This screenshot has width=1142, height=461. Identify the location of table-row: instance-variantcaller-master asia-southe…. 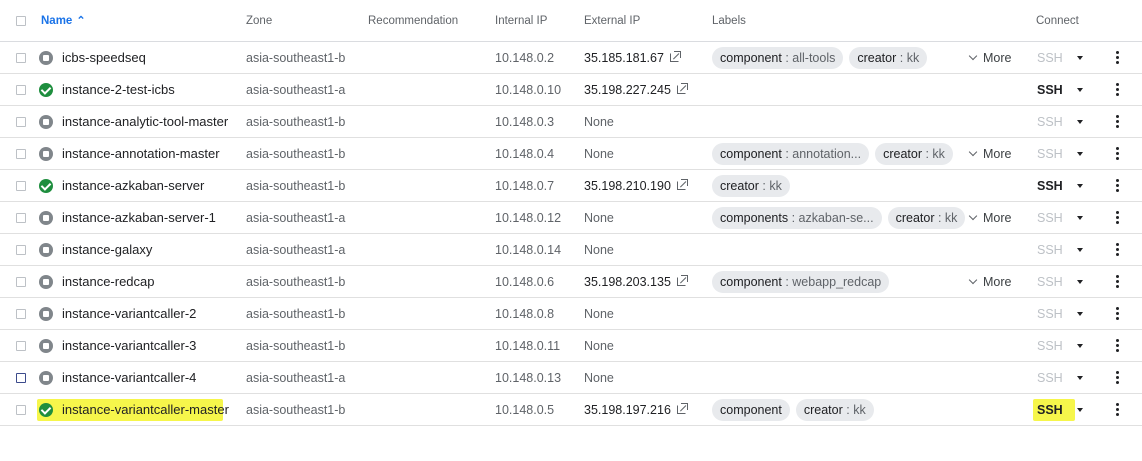
(571, 410).